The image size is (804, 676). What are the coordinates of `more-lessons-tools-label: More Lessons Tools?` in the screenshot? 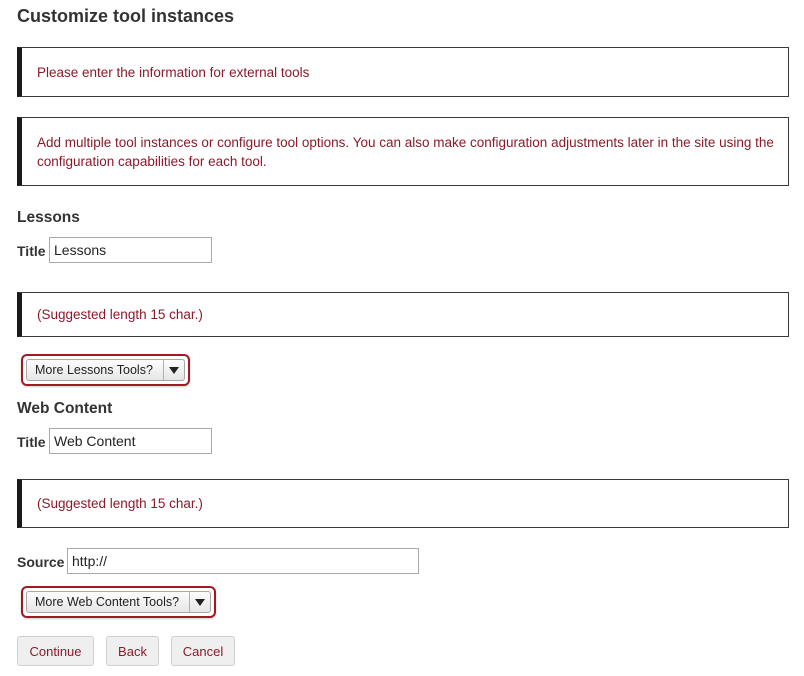 It's located at (94, 370).